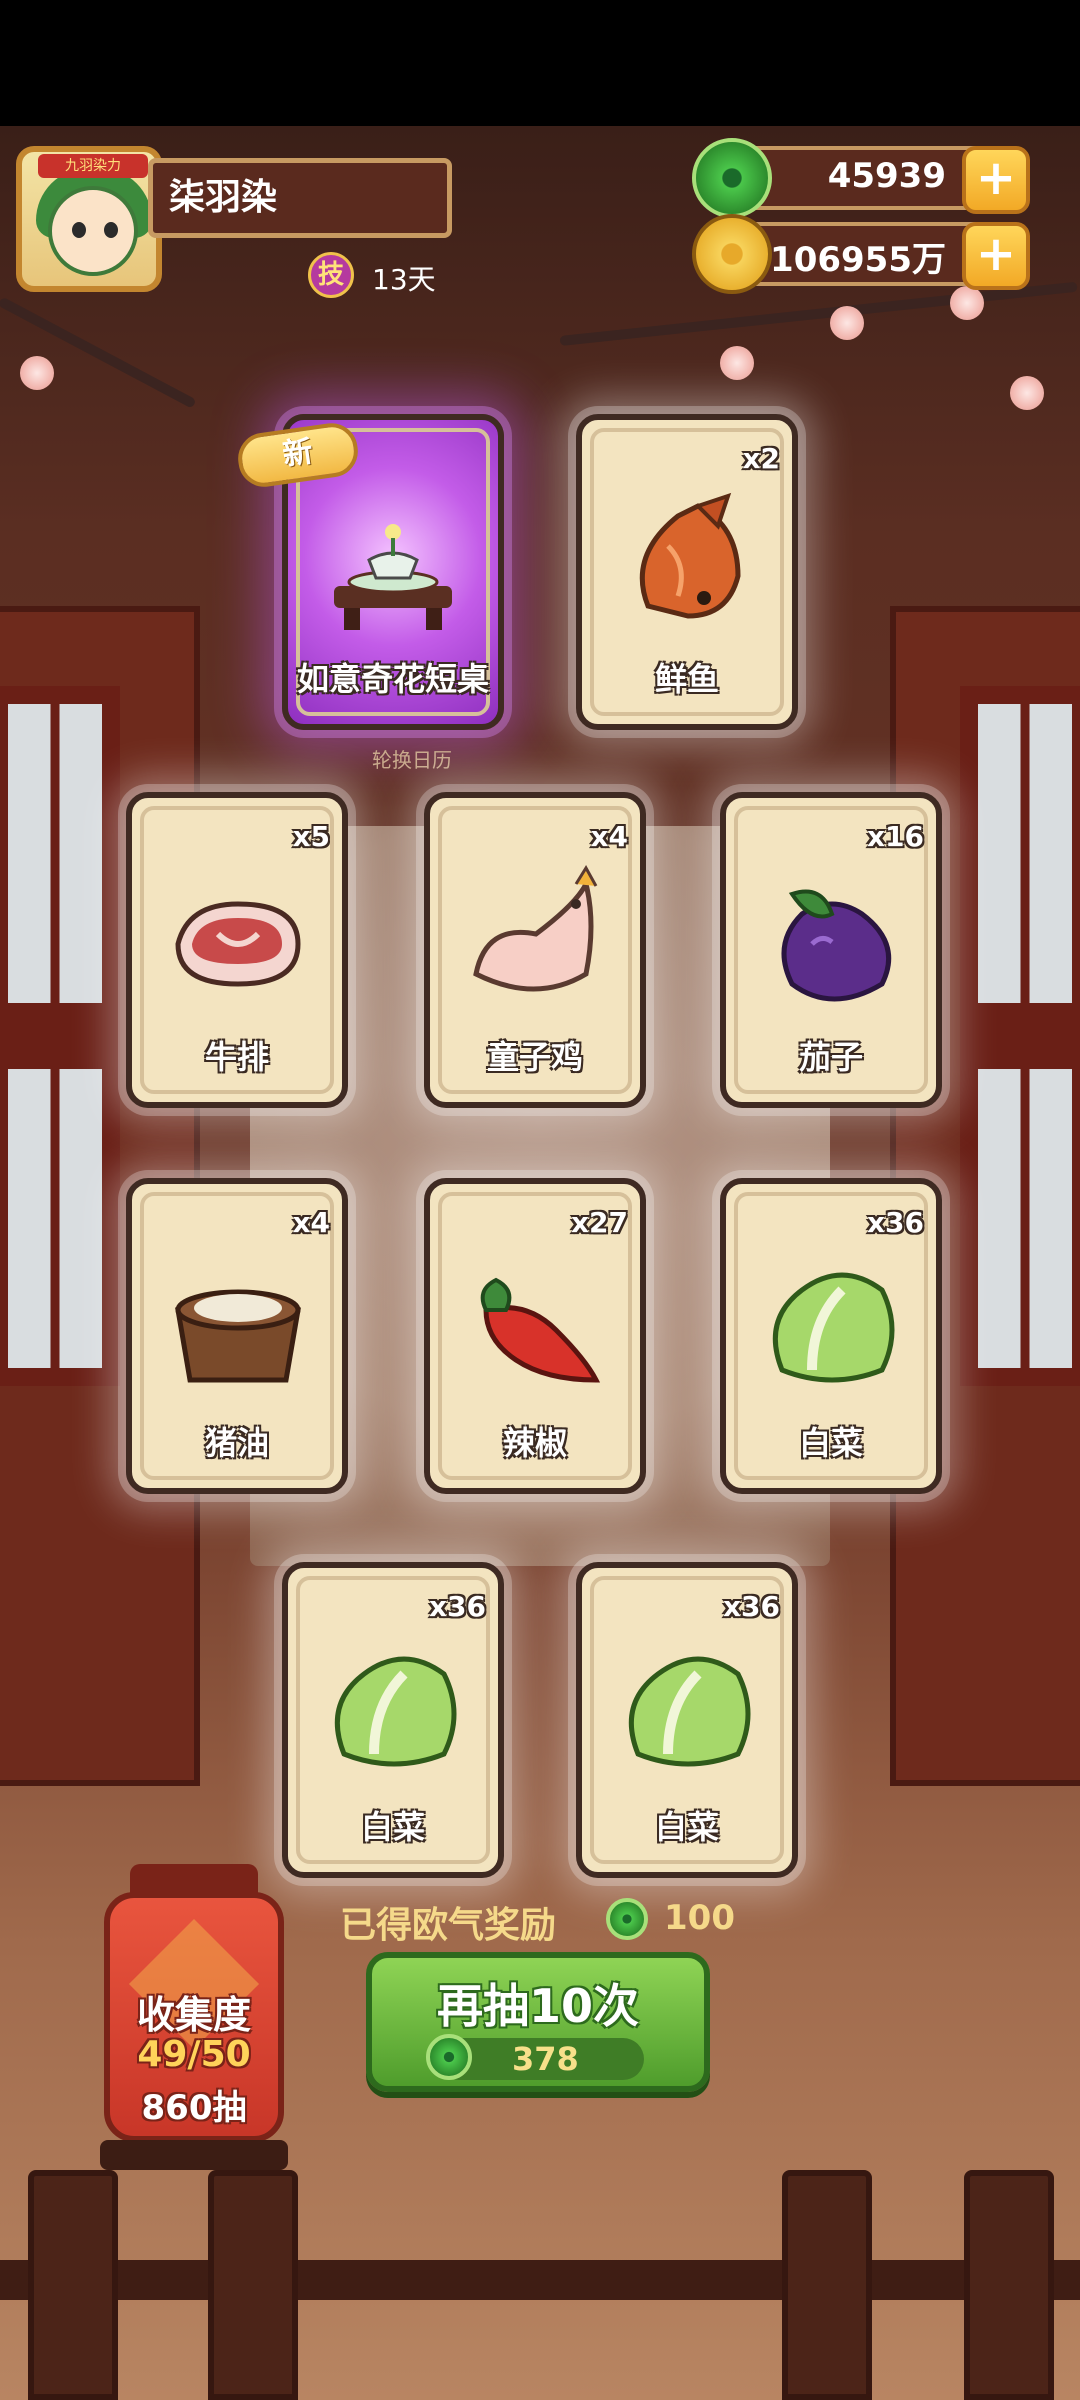 The height and width of the screenshot is (2400, 1080). Describe the element at coordinates (236, 1443) in the screenshot. I see `card-label: 猪油` at that location.